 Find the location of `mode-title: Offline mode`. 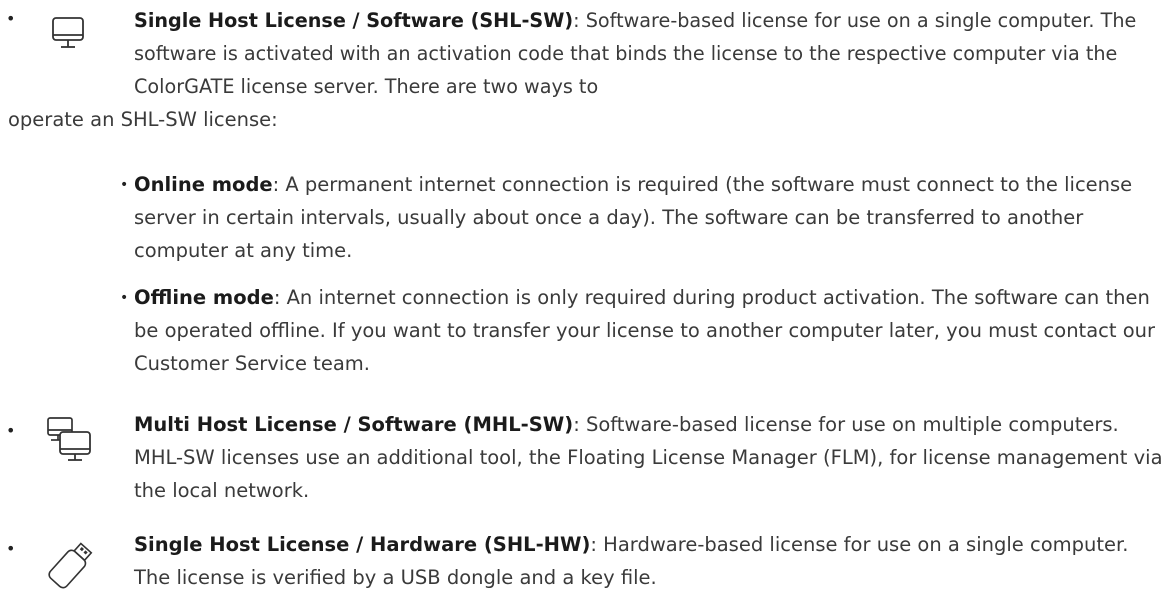

mode-title: Offline mode is located at coordinates (204, 297).